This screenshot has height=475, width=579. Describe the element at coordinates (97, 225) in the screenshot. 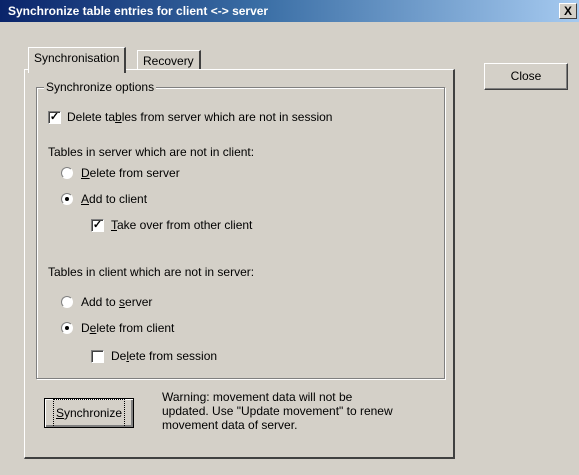

I see `take-over-checkbox: ✓` at that location.